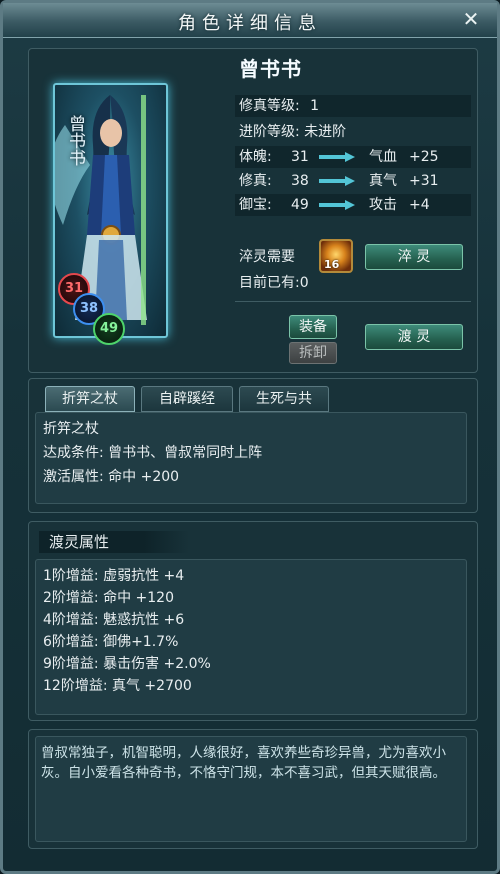 Image resolution: width=500 pixels, height=874 pixels. Describe the element at coordinates (315, 106) in the screenshot. I see `cultivation-level-value: 1` at that location.